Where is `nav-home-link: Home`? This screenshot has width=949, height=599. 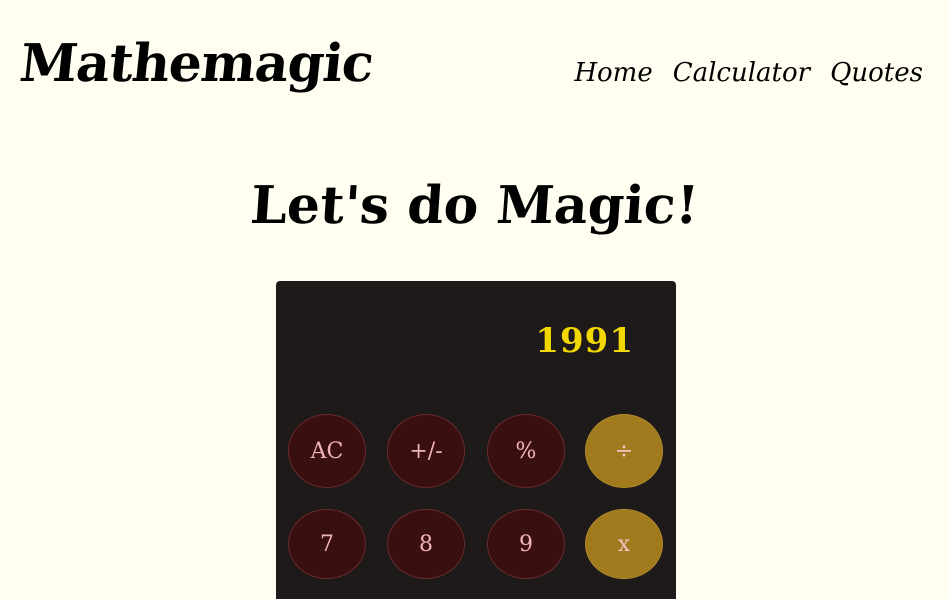
nav-home-link: Home is located at coordinates (613, 73).